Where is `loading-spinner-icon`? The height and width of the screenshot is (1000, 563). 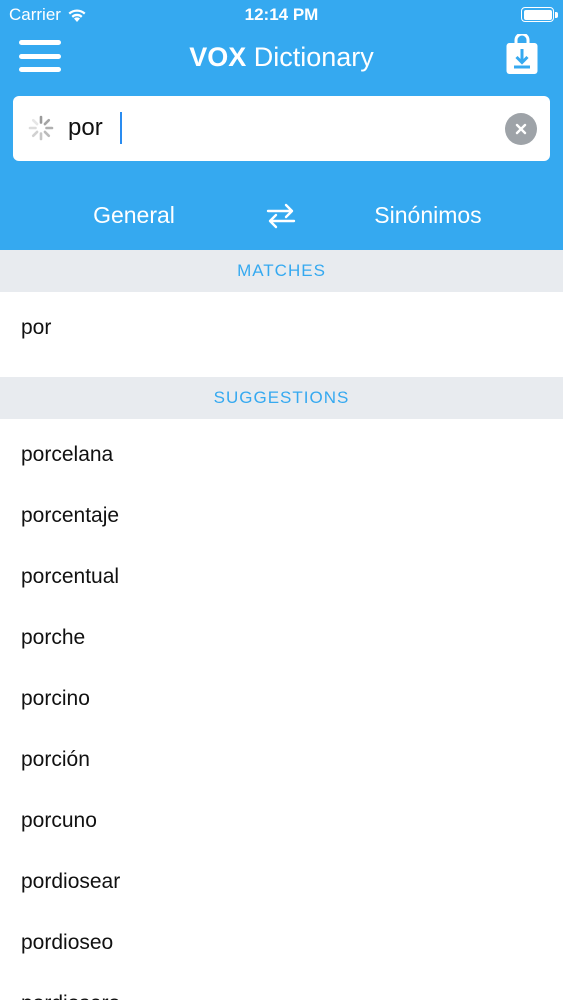
loading-spinner-icon is located at coordinates (41, 128).